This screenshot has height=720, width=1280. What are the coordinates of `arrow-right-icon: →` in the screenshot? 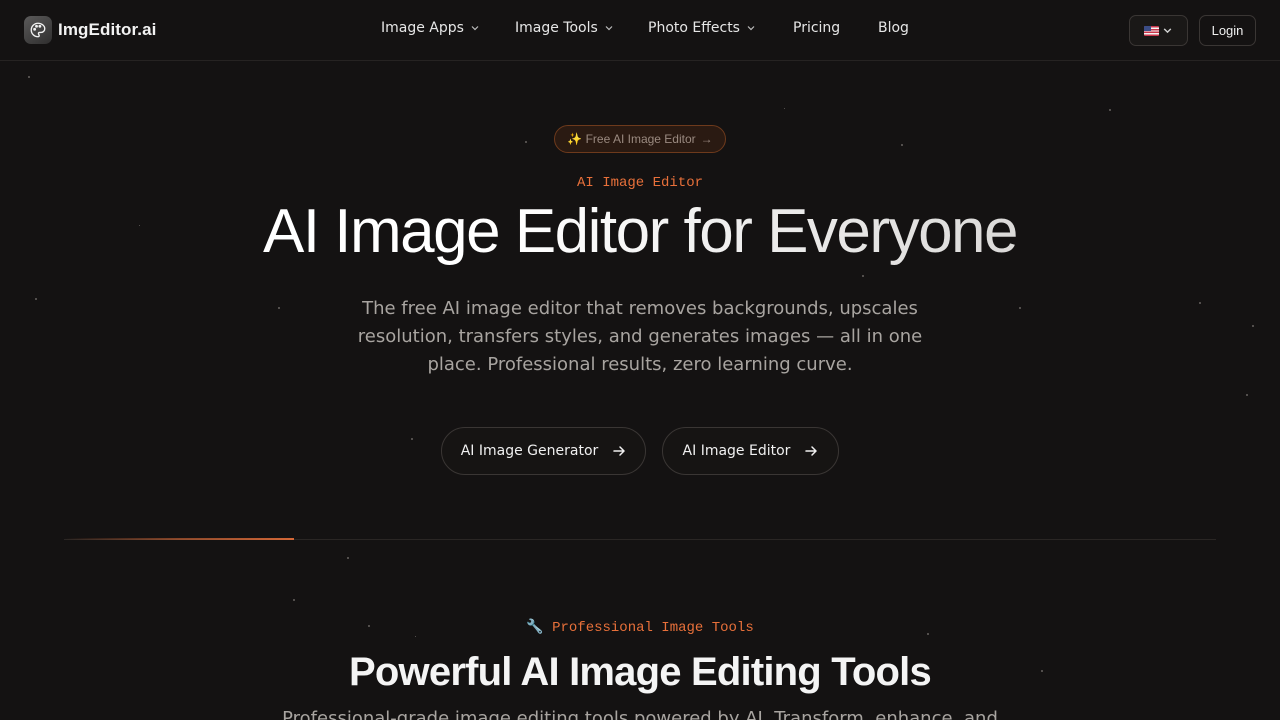 It's located at (706, 139).